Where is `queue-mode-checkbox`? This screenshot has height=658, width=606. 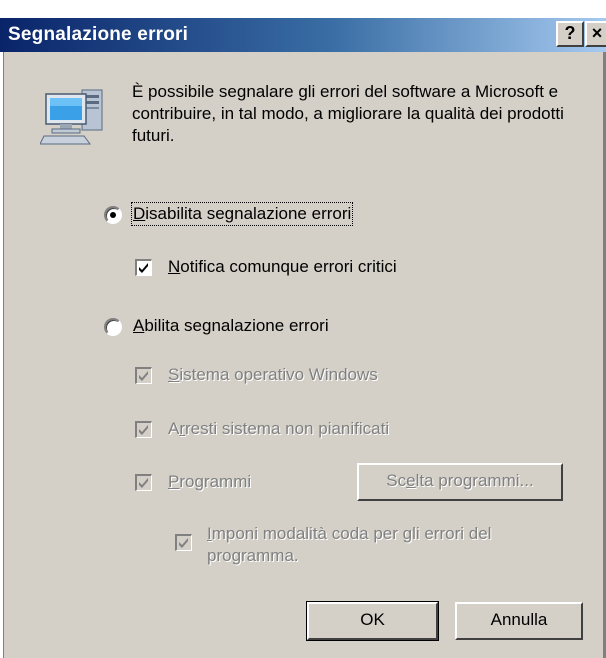 queue-mode-checkbox is located at coordinates (183, 542).